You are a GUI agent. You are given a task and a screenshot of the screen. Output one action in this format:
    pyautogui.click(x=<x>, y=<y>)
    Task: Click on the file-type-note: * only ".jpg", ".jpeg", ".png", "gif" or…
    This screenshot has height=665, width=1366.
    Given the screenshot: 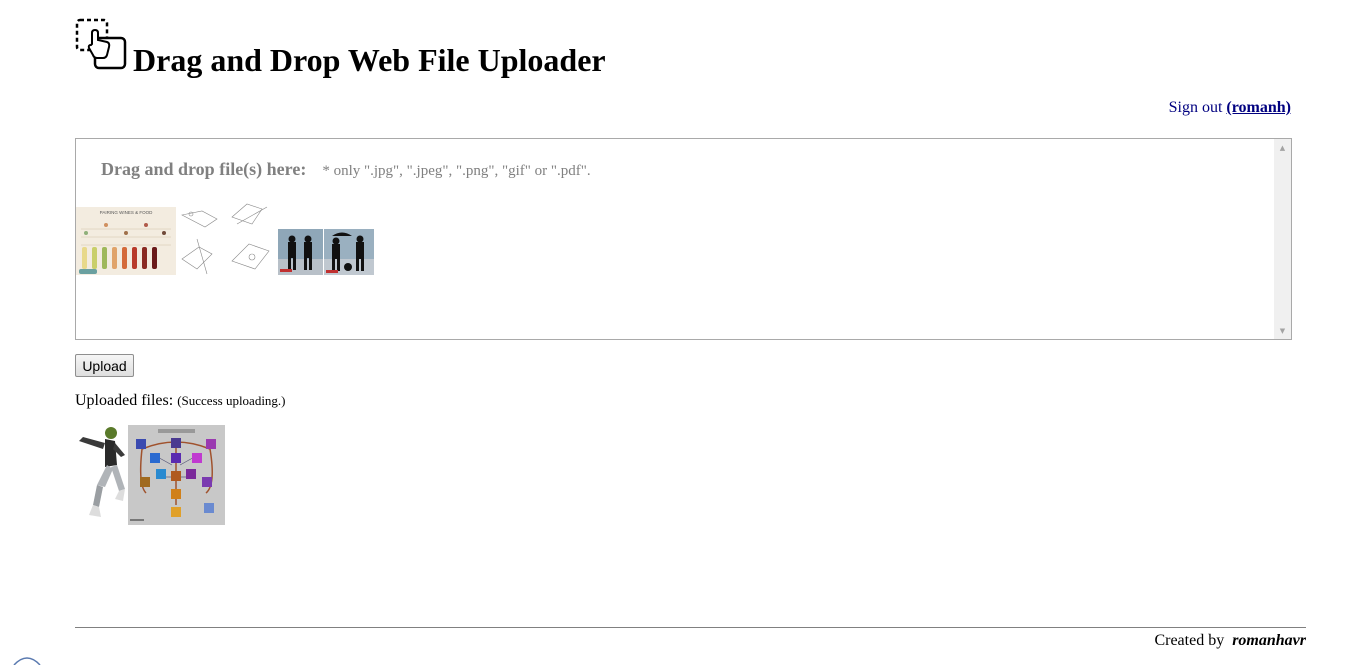 What is the action you would take?
    pyautogui.click(x=456, y=171)
    